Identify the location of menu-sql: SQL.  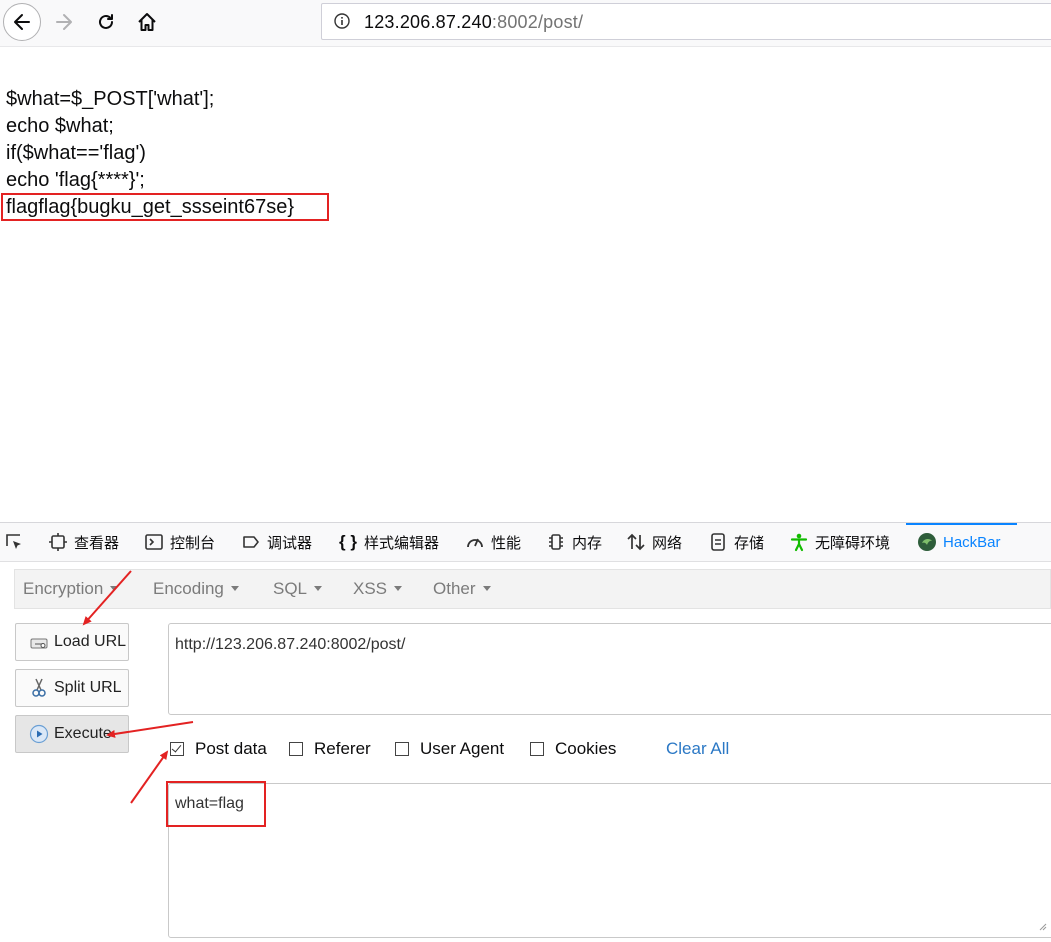
(298, 589).